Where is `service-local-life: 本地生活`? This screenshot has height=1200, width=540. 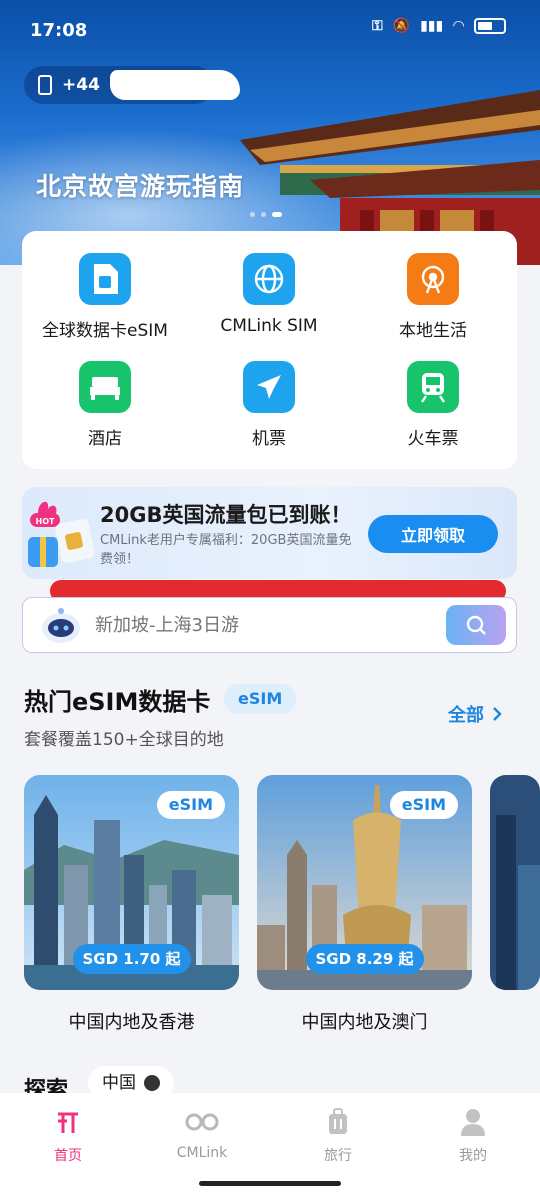 service-local-life: 本地生活 is located at coordinates (433, 297).